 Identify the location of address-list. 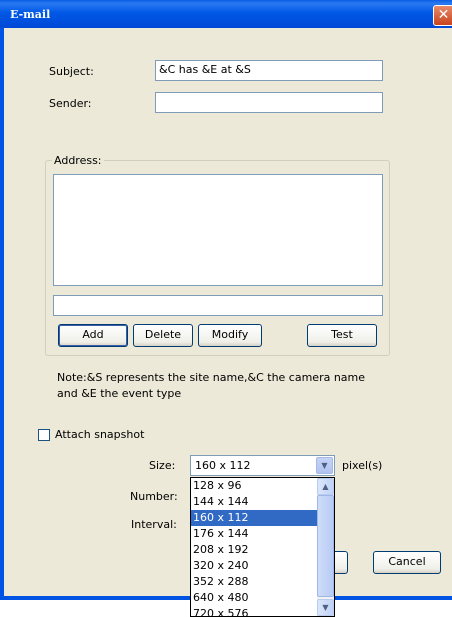
(218, 230).